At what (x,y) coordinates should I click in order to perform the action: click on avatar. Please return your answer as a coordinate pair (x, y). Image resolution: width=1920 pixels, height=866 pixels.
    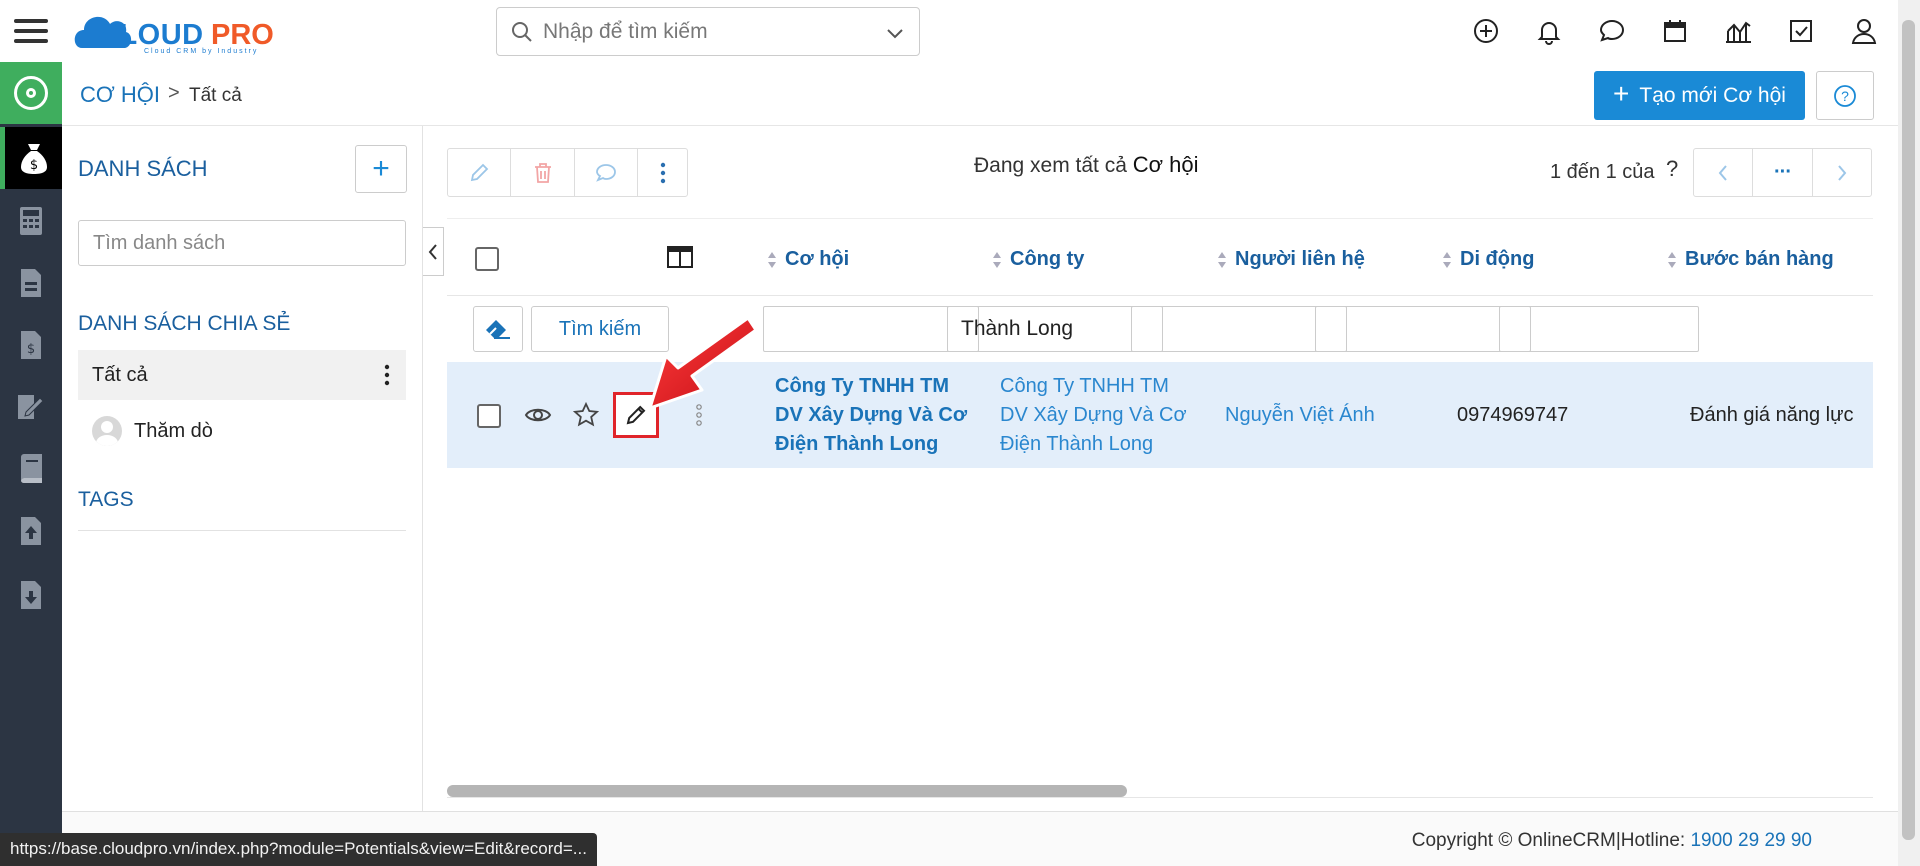
    Looking at the image, I should click on (107, 431).